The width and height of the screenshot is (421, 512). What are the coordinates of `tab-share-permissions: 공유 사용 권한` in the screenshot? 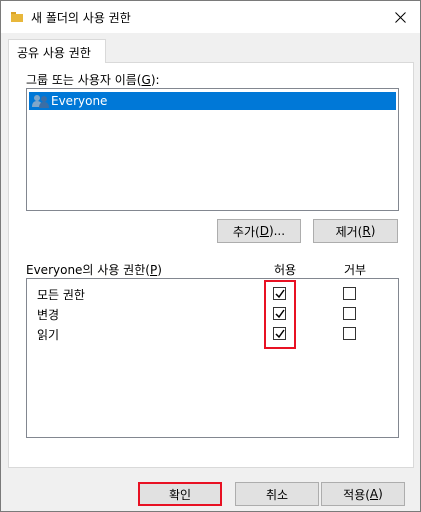 It's located at (57, 51).